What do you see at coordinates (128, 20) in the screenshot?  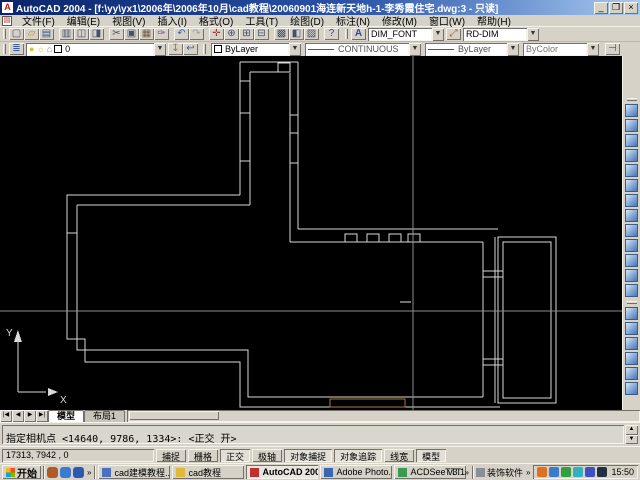 I see `menu-item: 视图(V)` at bounding box center [128, 20].